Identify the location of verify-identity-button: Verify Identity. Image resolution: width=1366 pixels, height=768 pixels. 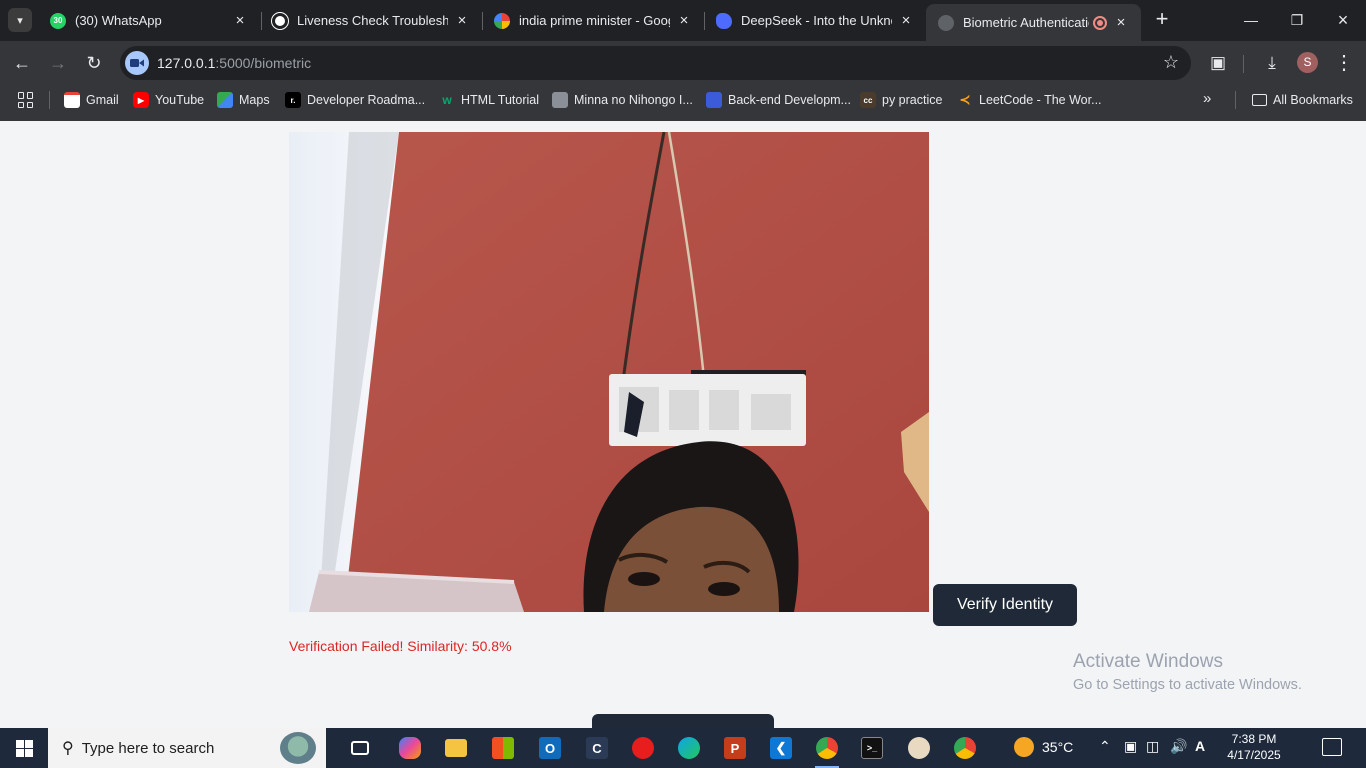
(1005, 605).